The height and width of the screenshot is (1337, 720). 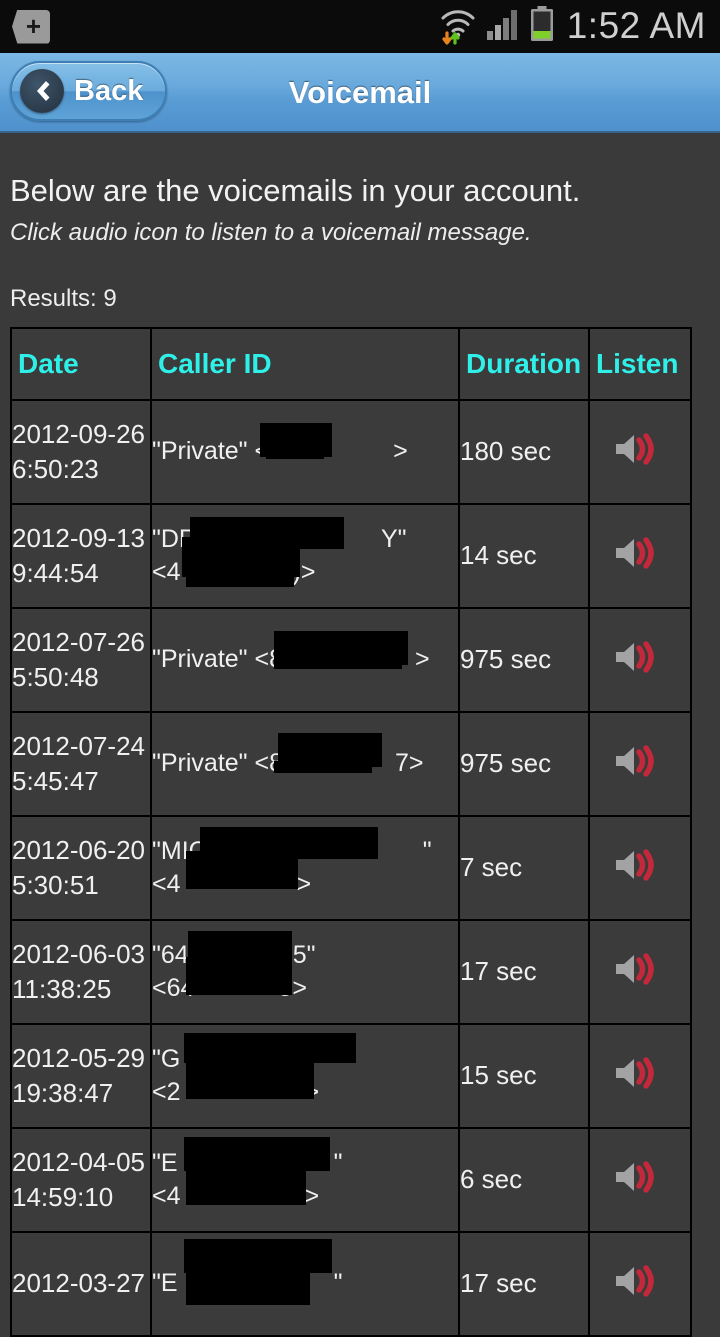 I want to click on date-value: 2012-05-29, so click(x=78, y=1058).